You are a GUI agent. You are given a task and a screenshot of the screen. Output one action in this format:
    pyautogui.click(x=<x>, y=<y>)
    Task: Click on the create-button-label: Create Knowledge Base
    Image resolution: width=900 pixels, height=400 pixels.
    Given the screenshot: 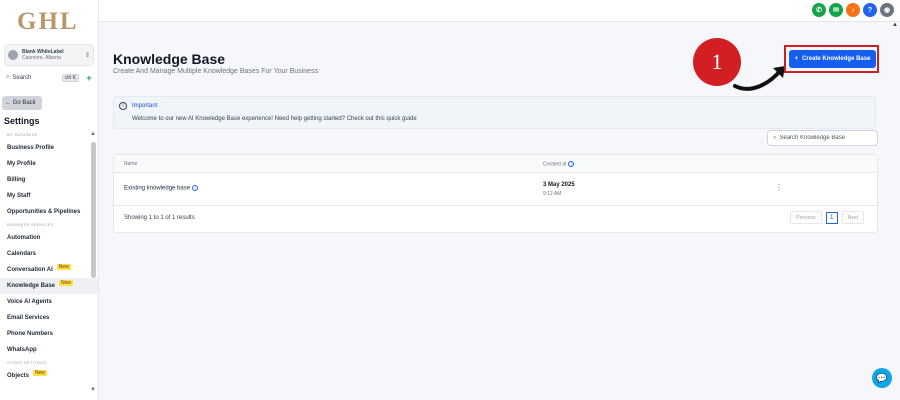 What is the action you would take?
    pyautogui.click(x=836, y=59)
    